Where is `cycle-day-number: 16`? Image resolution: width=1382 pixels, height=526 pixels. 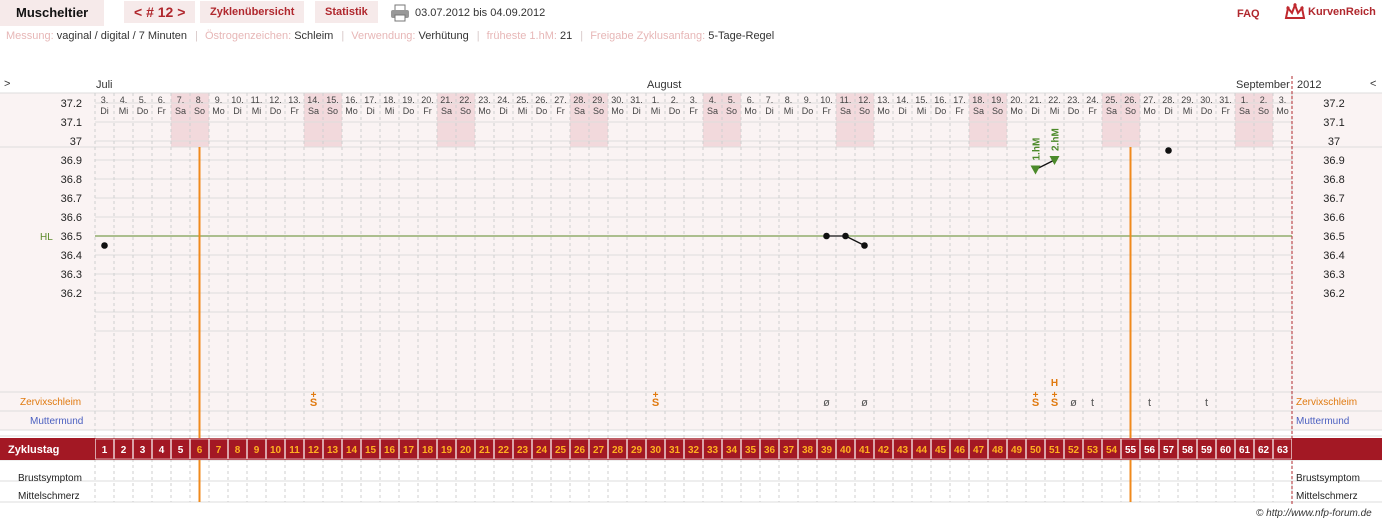 cycle-day-number: 16 is located at coordinates (390, 450).